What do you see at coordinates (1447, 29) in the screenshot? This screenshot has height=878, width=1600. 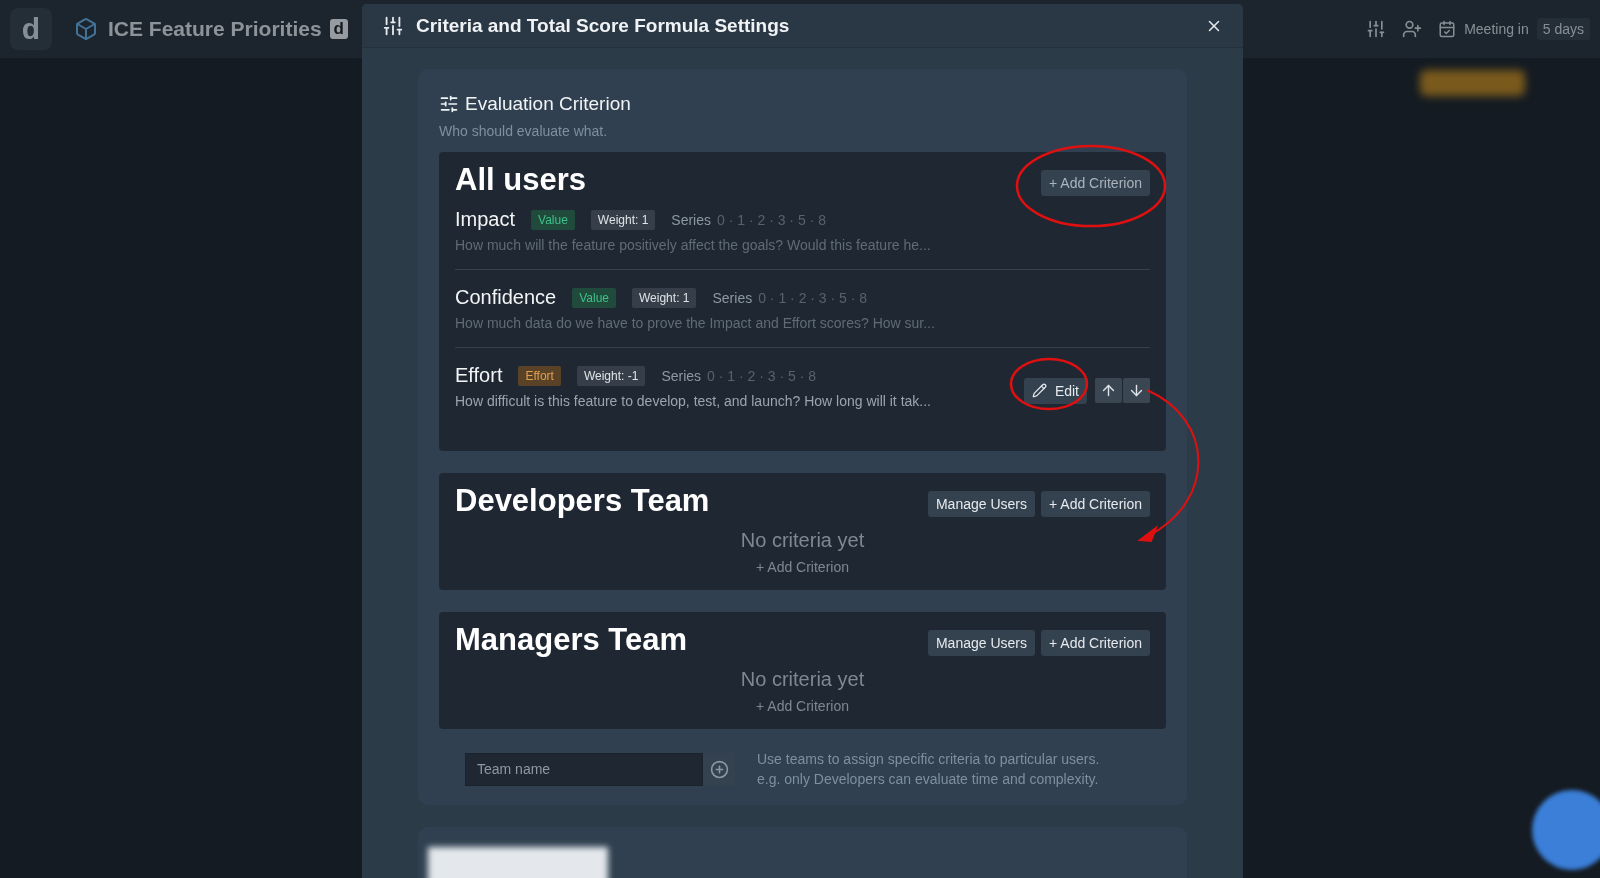 I see `calendar-icon` at bounding box center [1447, 29].